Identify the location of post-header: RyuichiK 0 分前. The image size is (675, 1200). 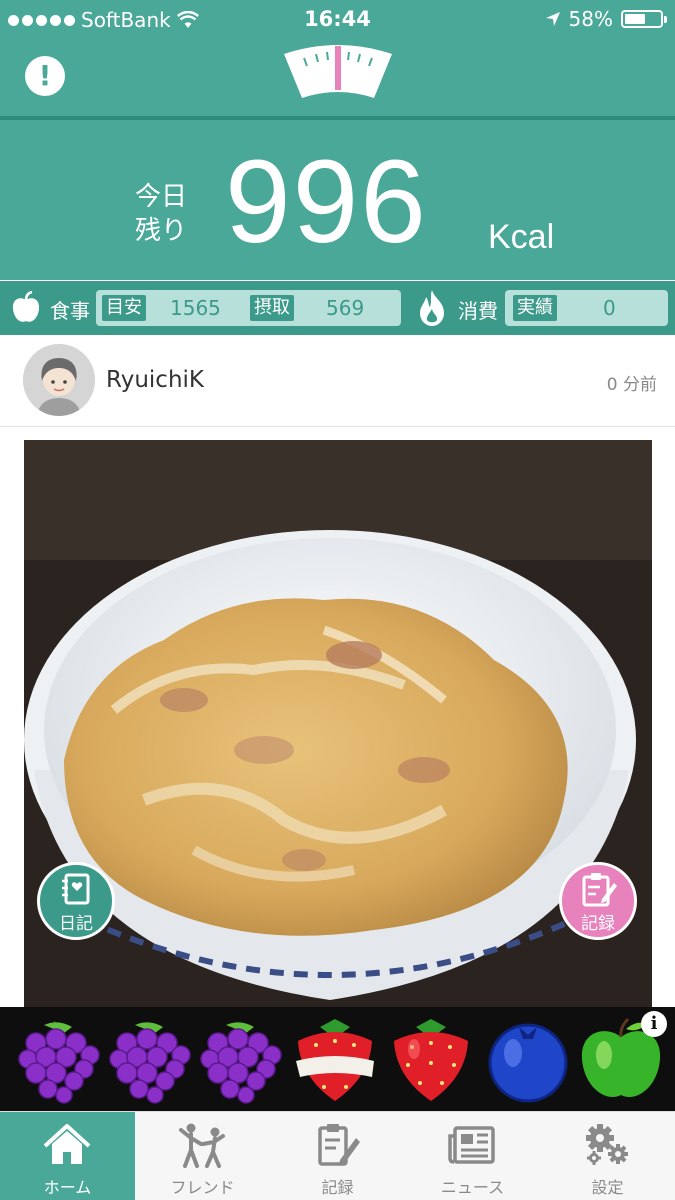
(337, 381).